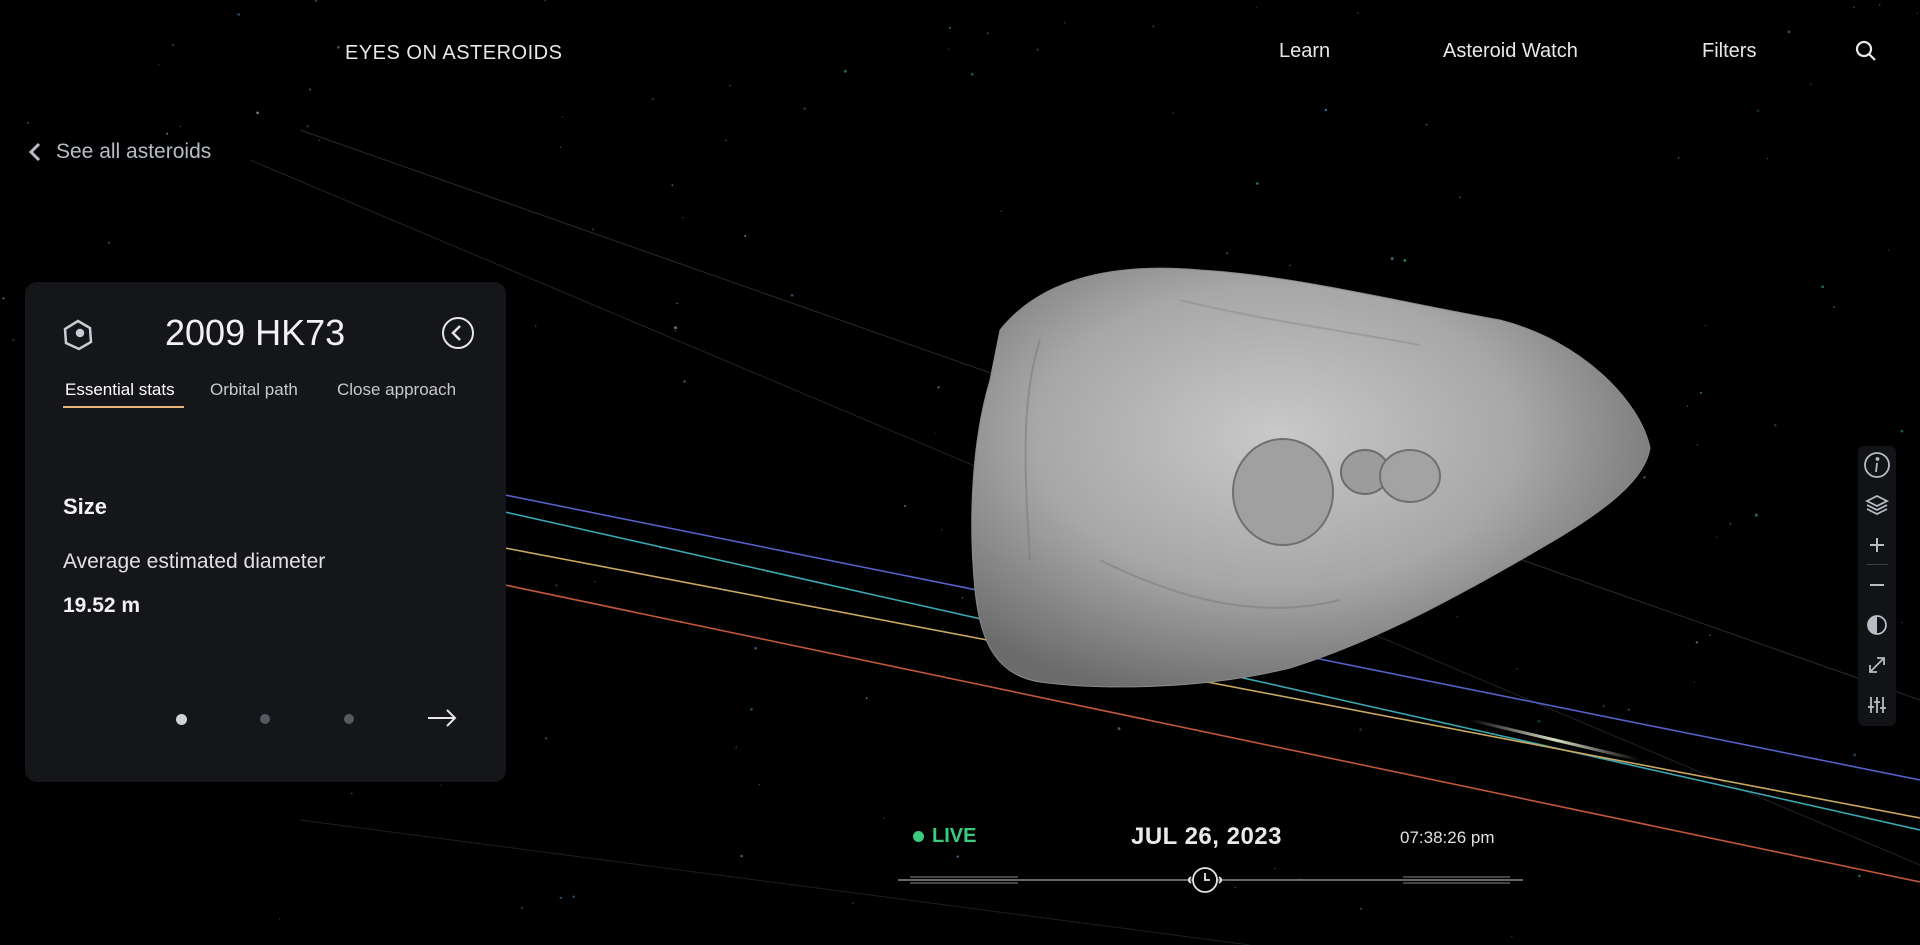 The width and height of the screenshot is (1920, 945). Describe the element at coordinates (1729, 51) in the screenshot. I see `nav-filters: Filters` at that location.